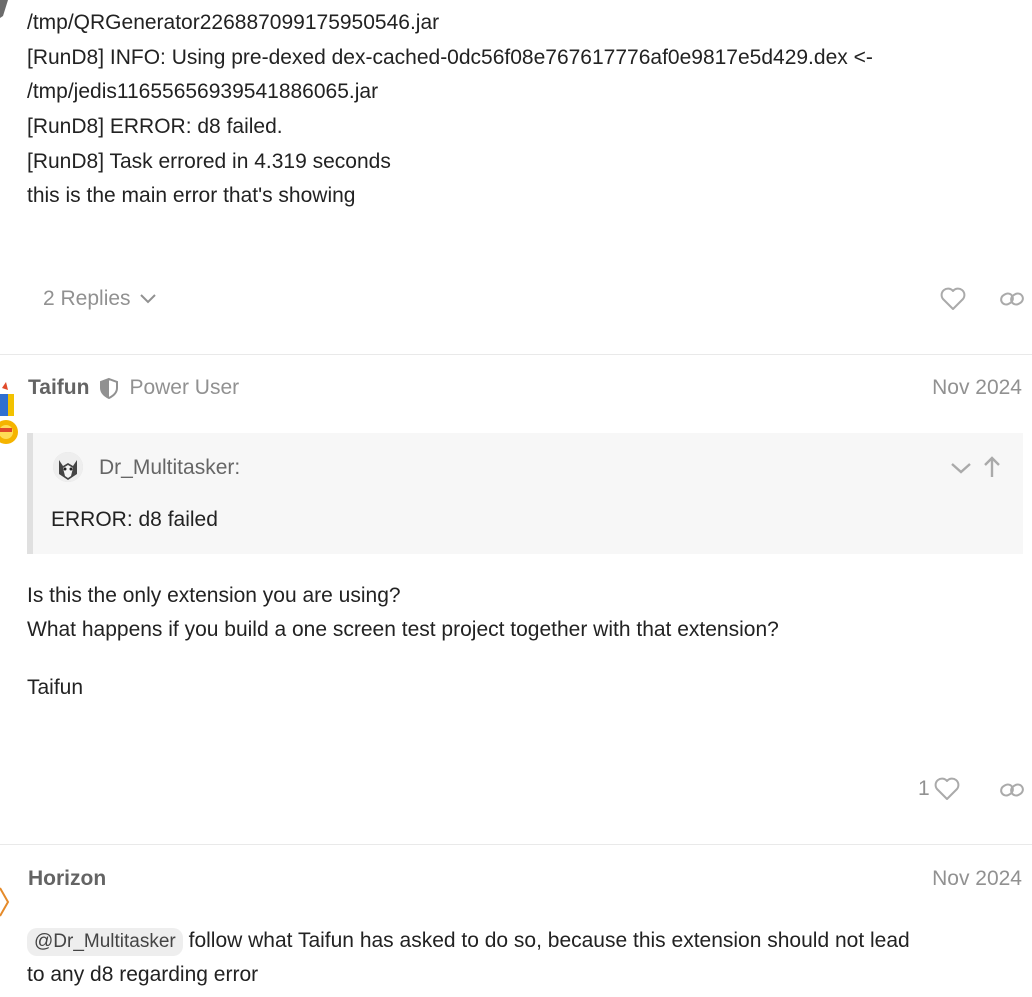 The image size is (1032, 997). What do you see at coordinates (209, 161) in the screenshot?
I see `log-line: [RunD8] Task errored in 4.319 seconds` at bounding box center [209, 161].